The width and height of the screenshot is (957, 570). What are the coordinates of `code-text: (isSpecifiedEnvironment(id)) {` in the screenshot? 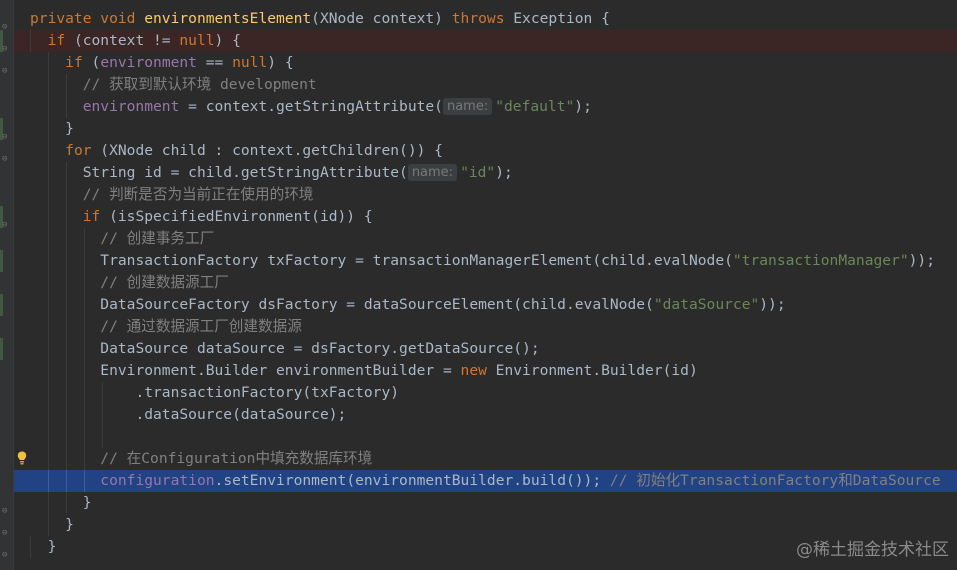 It's located at (236, 216).